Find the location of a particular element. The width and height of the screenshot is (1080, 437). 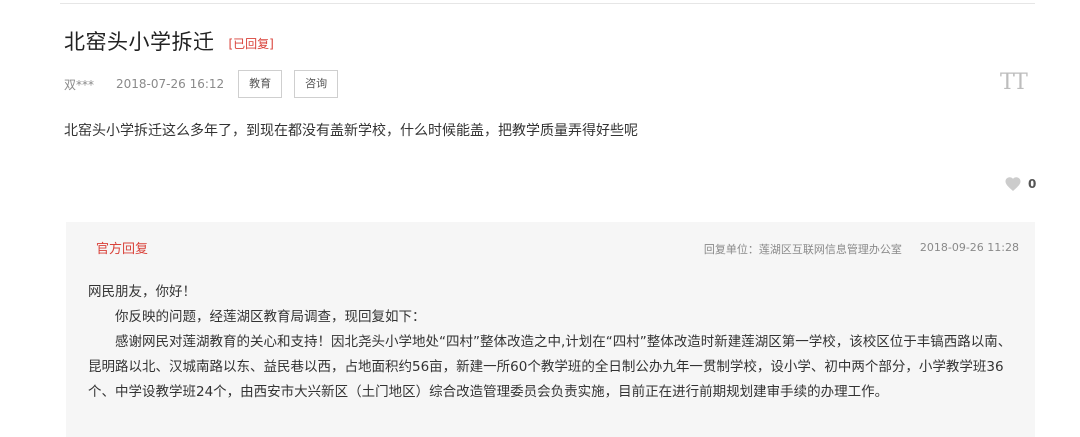

official-reply-label: 官方回复 is located at coordinates (122, 249).